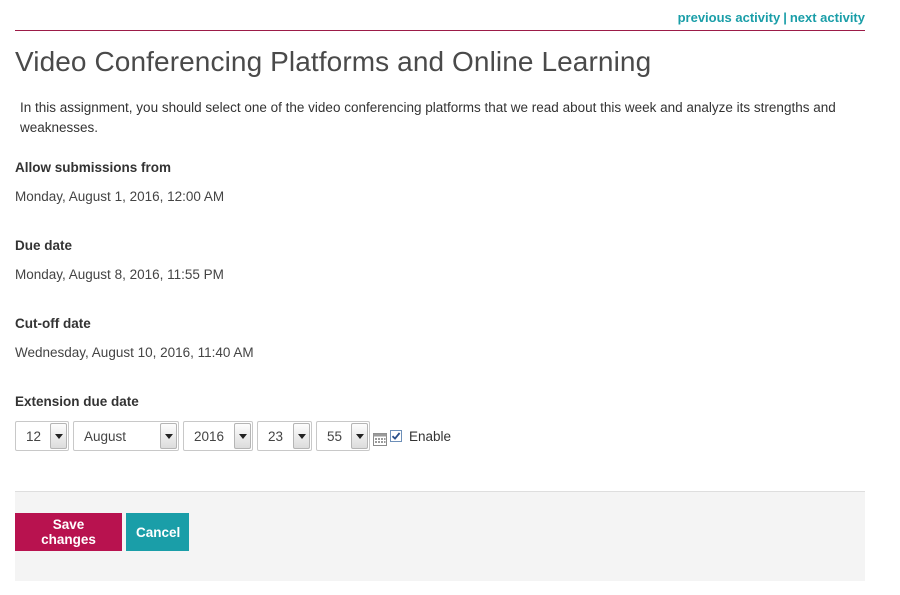 This screenshot has width=900, height=595. Describe the element at coordinates (119, 274) in the screenshot. I see `due-date-value: Monday, August 8, 2016, 11:55 PM` at that location.